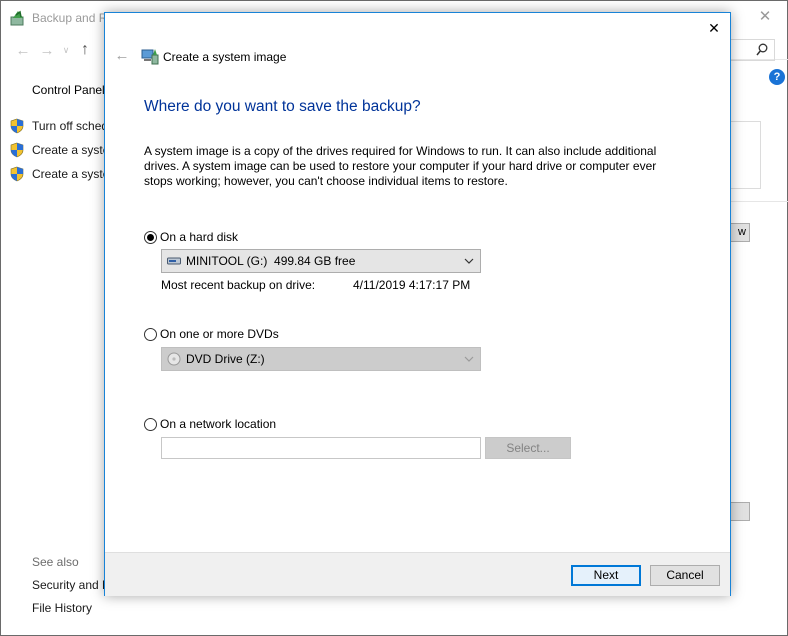 The image size is (788, 636). Describe the element at coordinates (740, 511) in the screenshot. I see `background-button` at that location.